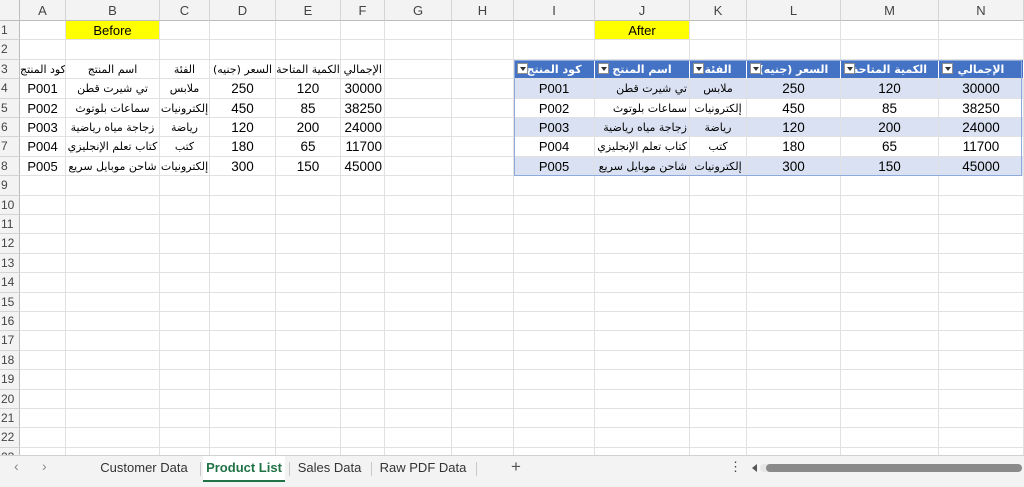  What do you see at coordinates (718, 69) in the screenshot?
I see `after-header-cell: الفئة` at bounding box center [718, 69].